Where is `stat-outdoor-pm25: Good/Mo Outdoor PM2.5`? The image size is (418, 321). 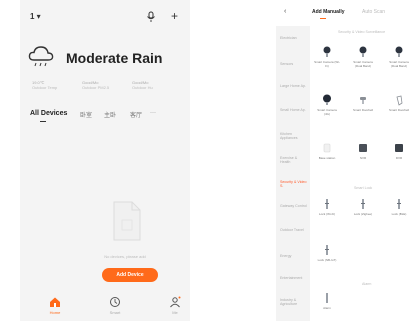 stat-outdoor-pm25: Good/Mo Outdoor PM2.5 is located at coordinates (104, 85).